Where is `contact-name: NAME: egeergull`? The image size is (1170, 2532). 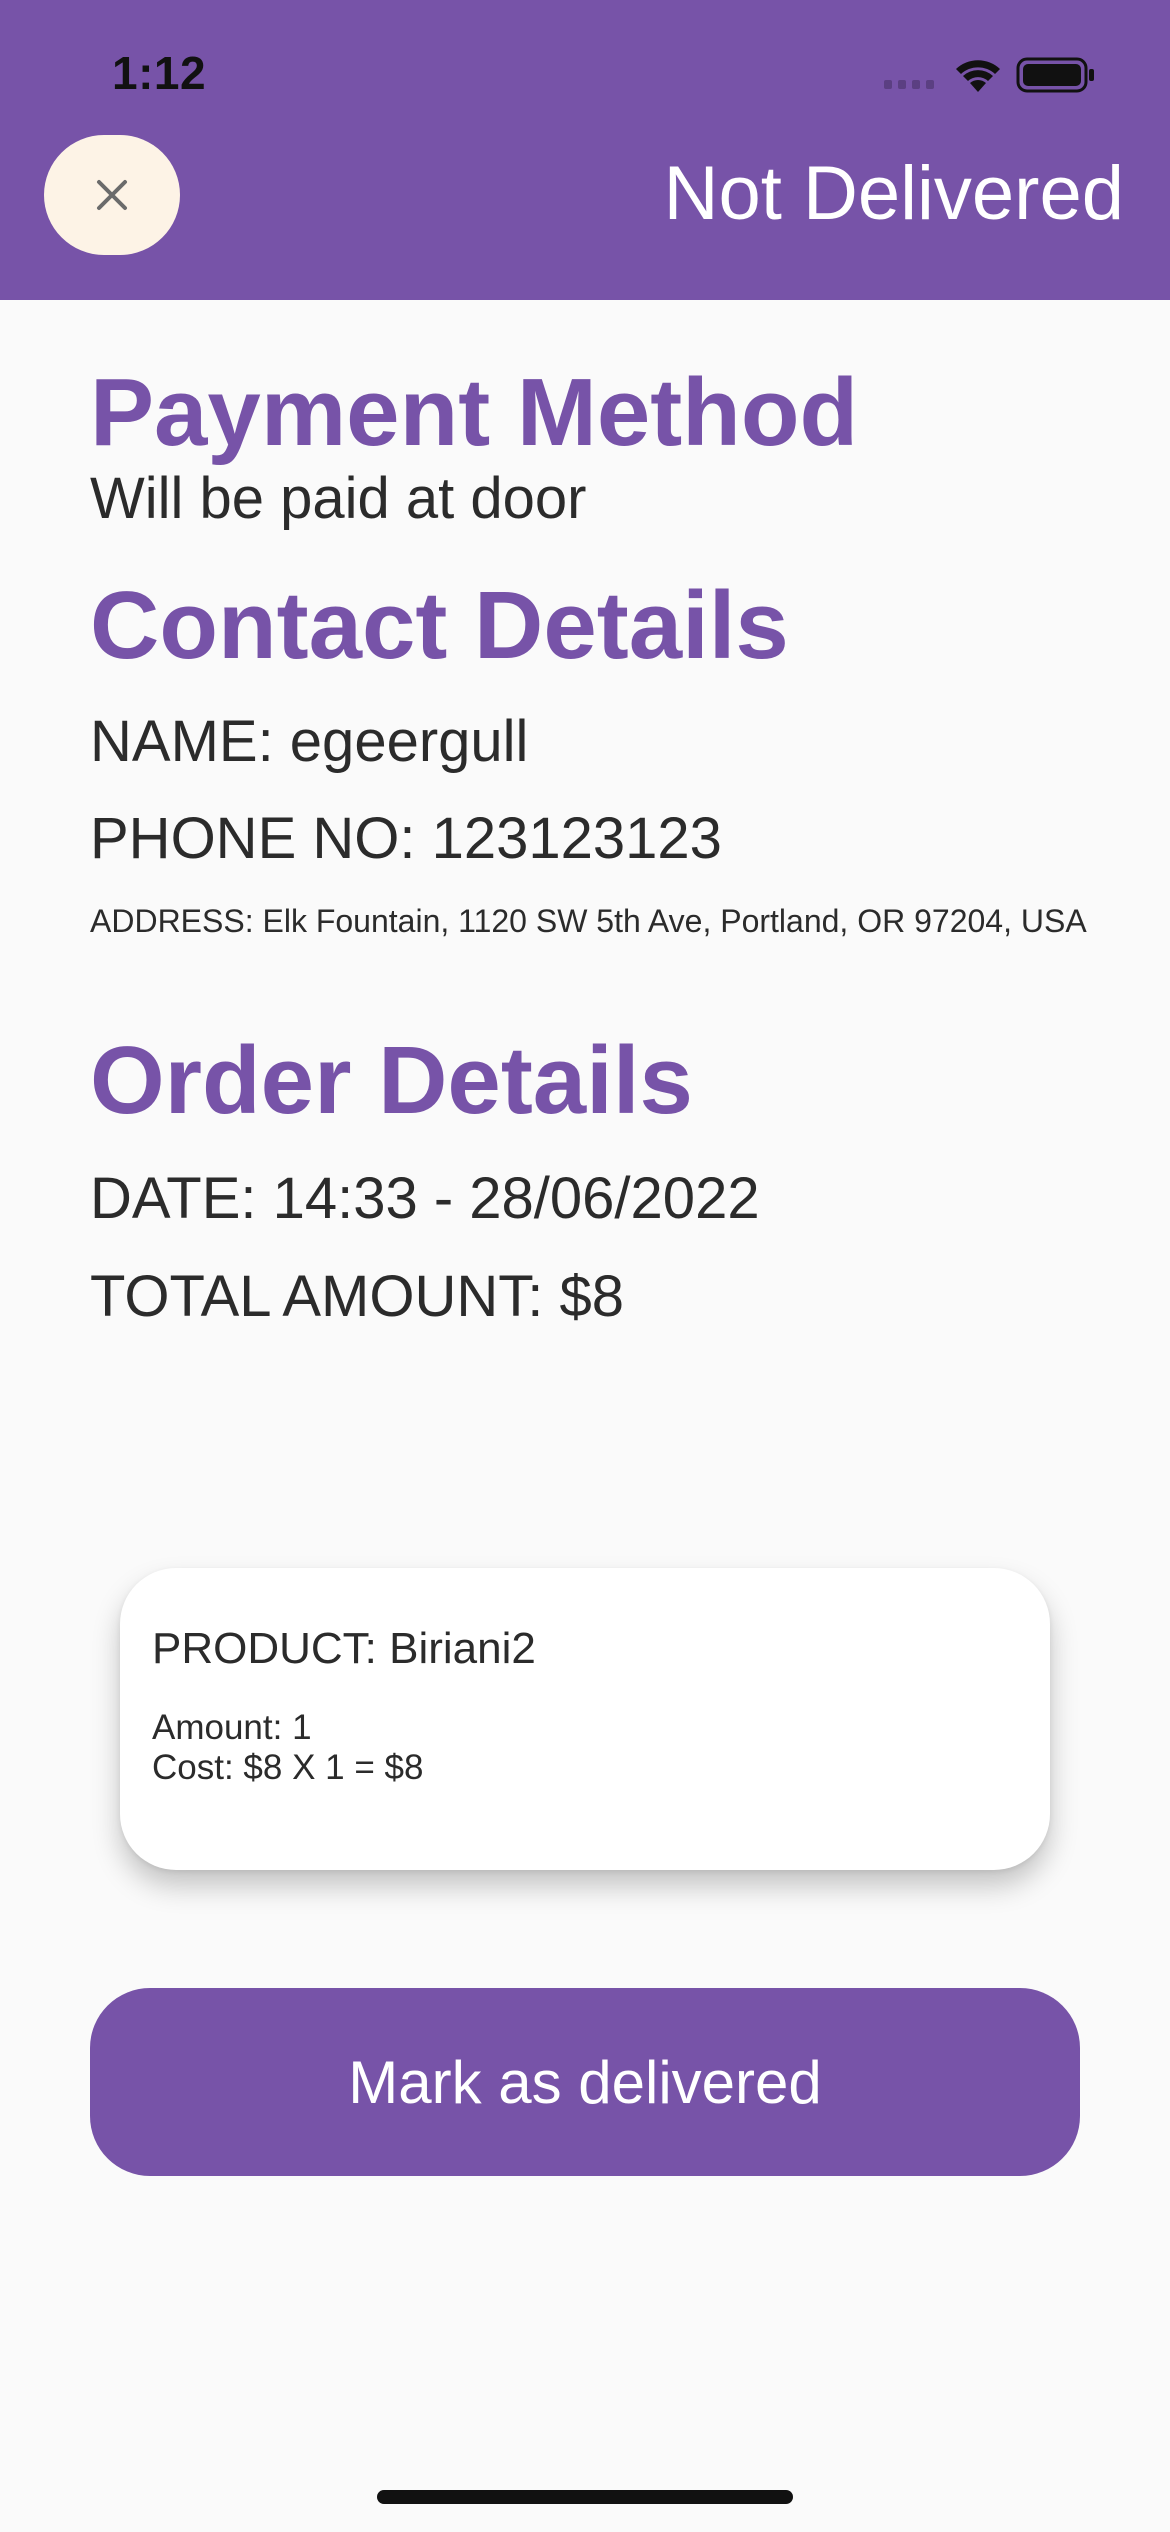
contact-name: NAME: egeergull is located at coordinates (309, 741).